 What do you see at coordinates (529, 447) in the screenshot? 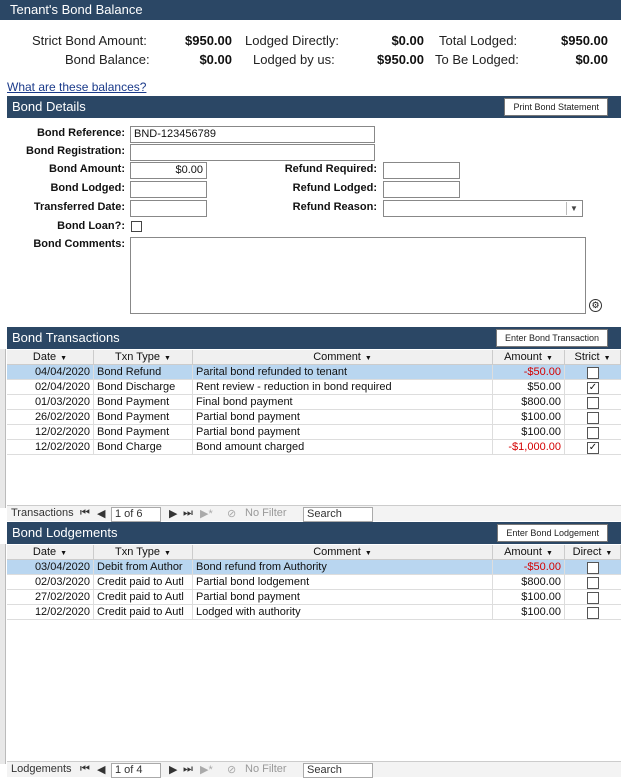
I see `row-amount: -$1,000.00` at bounding box center [529, 447].